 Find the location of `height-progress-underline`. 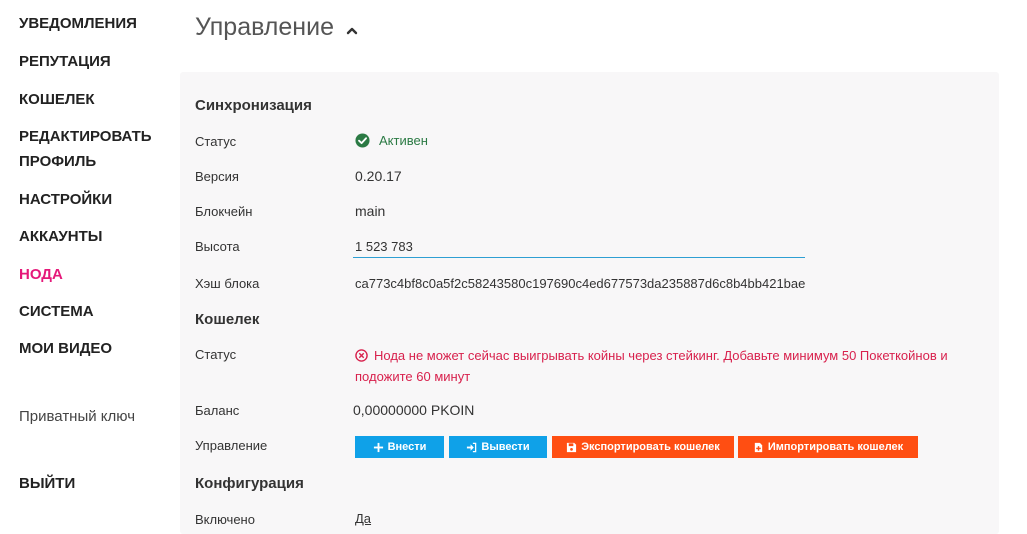

height-progress-underline is located at coordinates (579, 257).